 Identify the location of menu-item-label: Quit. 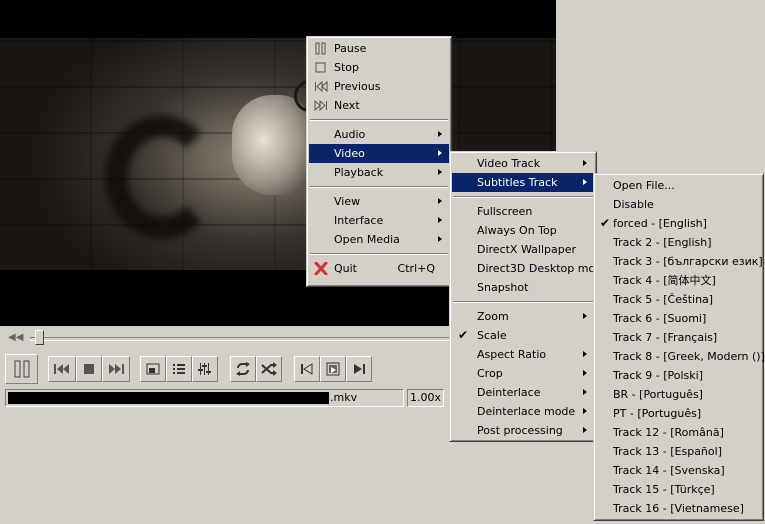
(345, 268).